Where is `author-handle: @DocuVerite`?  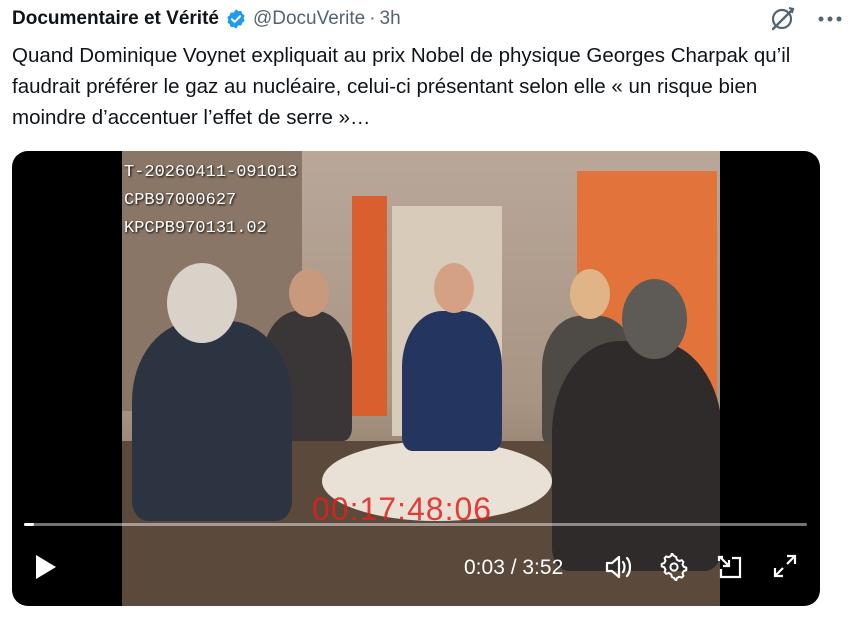 author-handle: @DocuVerite is located at coordinates (309, 19).